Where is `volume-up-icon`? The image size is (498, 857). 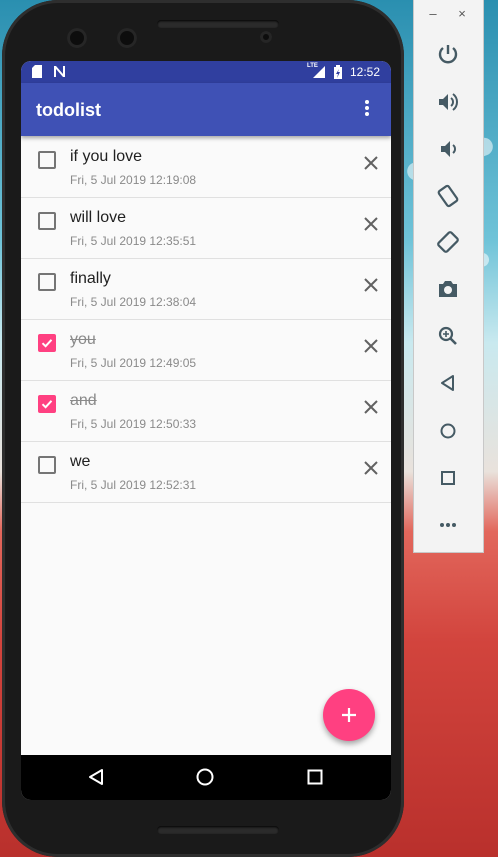 volume-up-icon is located at coordinates (448, 102).